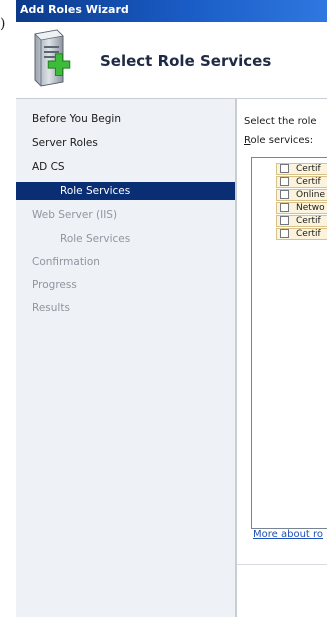 This screenshot has height=617, width=327. Describe the element at coordinates (310, 208) in the screenshot. I see `service-label: Netwo` at that location.